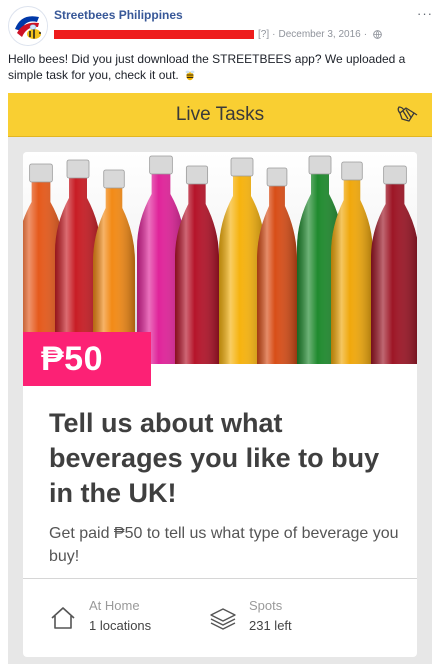 This screenshot has height=664, width=441. I want to click on bee-outline-icon, so click(407, 115).